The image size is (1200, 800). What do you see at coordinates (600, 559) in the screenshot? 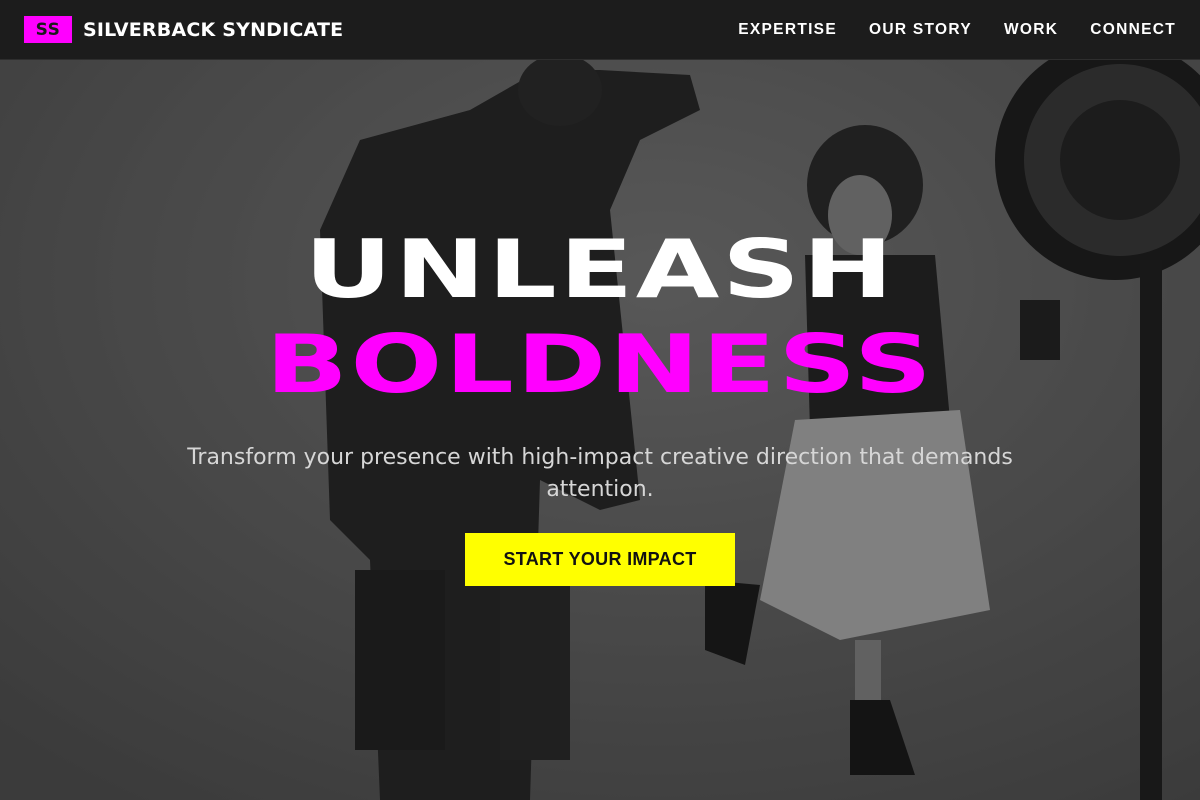
I see `start-your-impact-button: START YOUR IMPACT` at bounding box center [600, 559].